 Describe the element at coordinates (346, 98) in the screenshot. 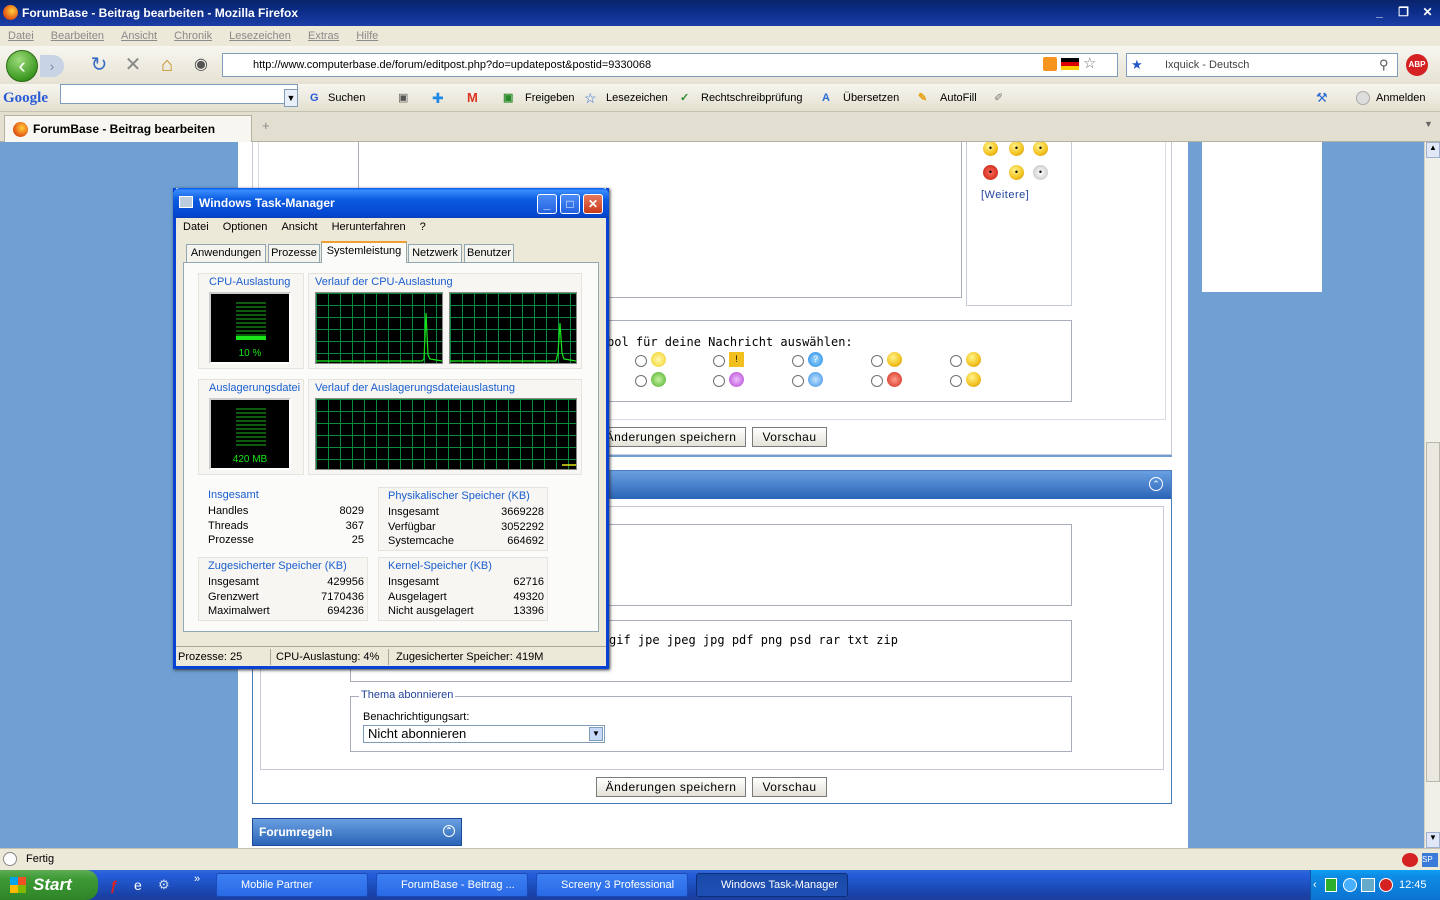

I see `google-search-button: Suchen` at that location.